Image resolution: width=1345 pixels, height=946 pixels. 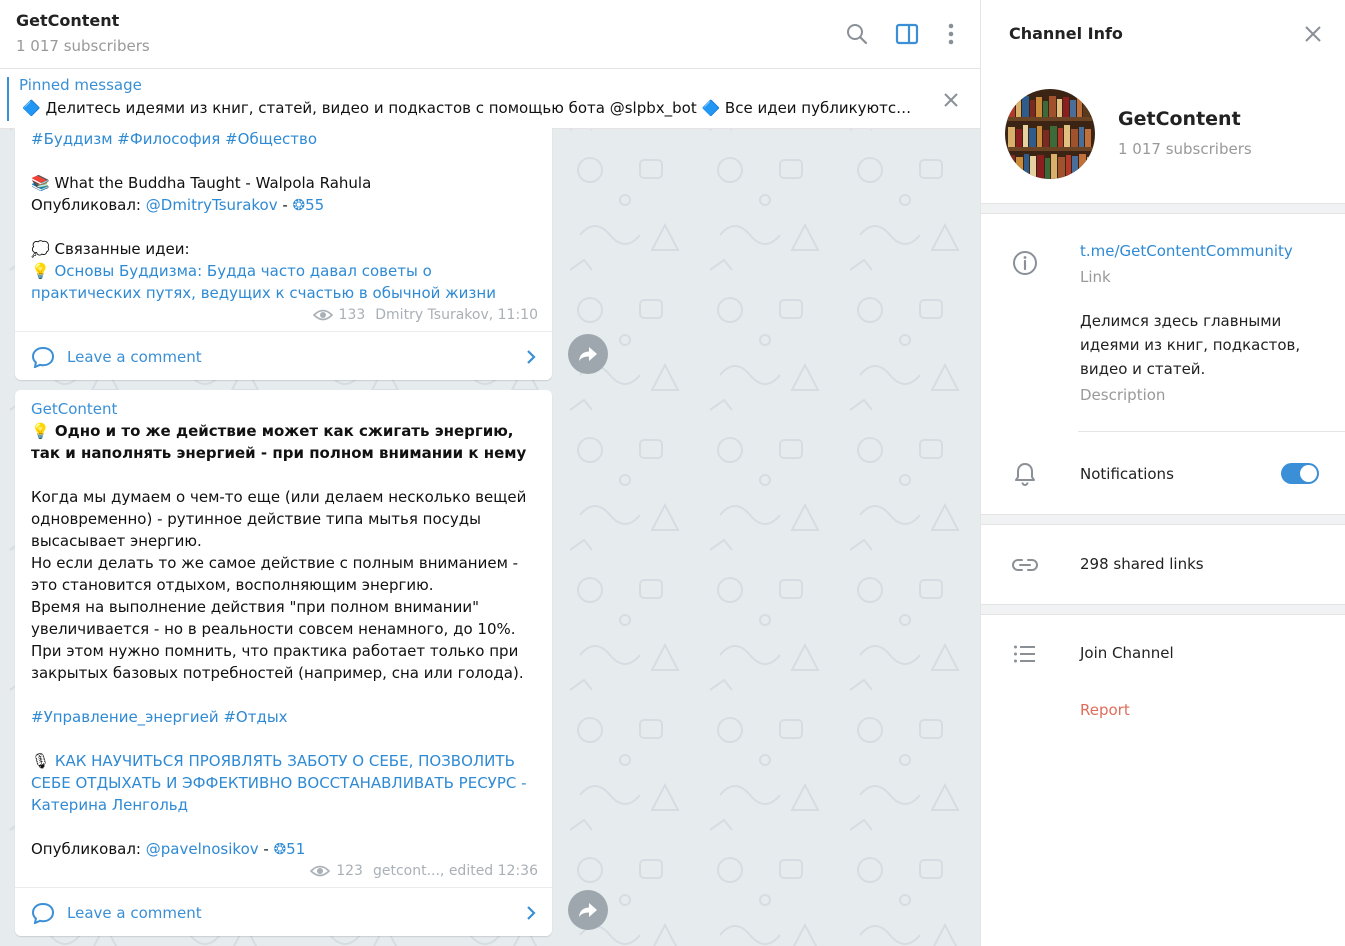 What do you see at coordinates (1050, 134) in the screenshot?
I see `channel-avatar` at bounding box center [1050, 134].